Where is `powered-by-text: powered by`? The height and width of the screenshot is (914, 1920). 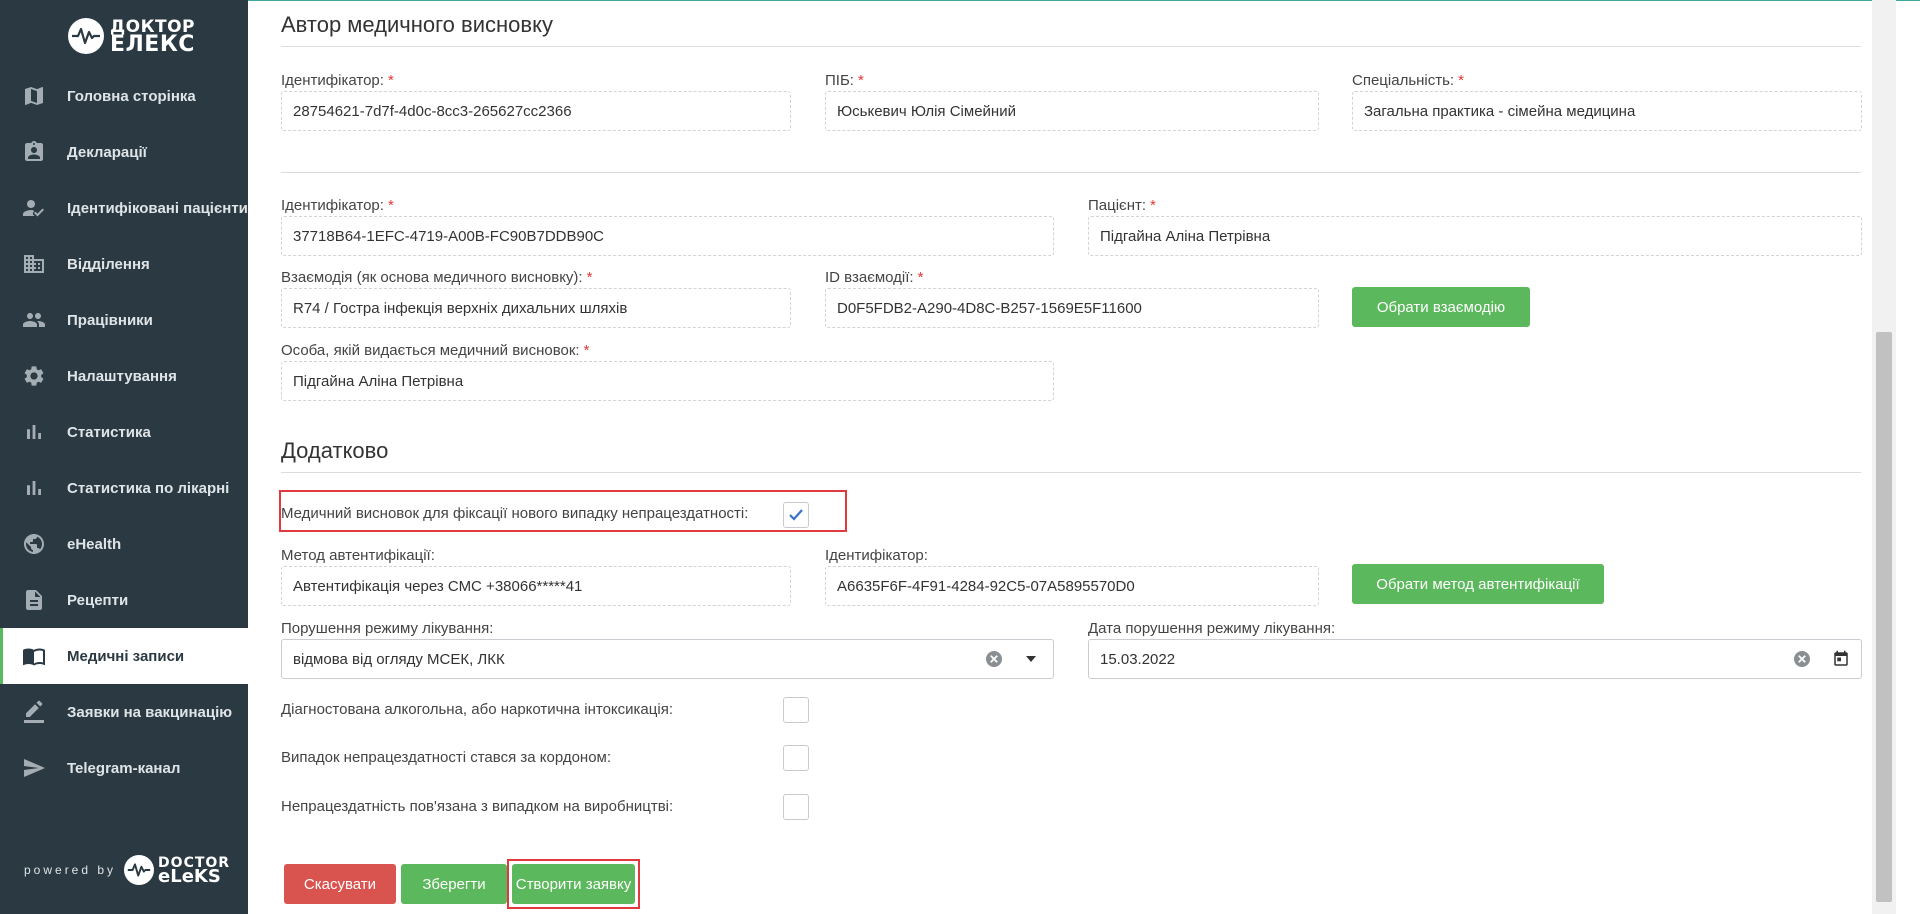 powered-by-text: powered by is located at coordinates (70, 870).